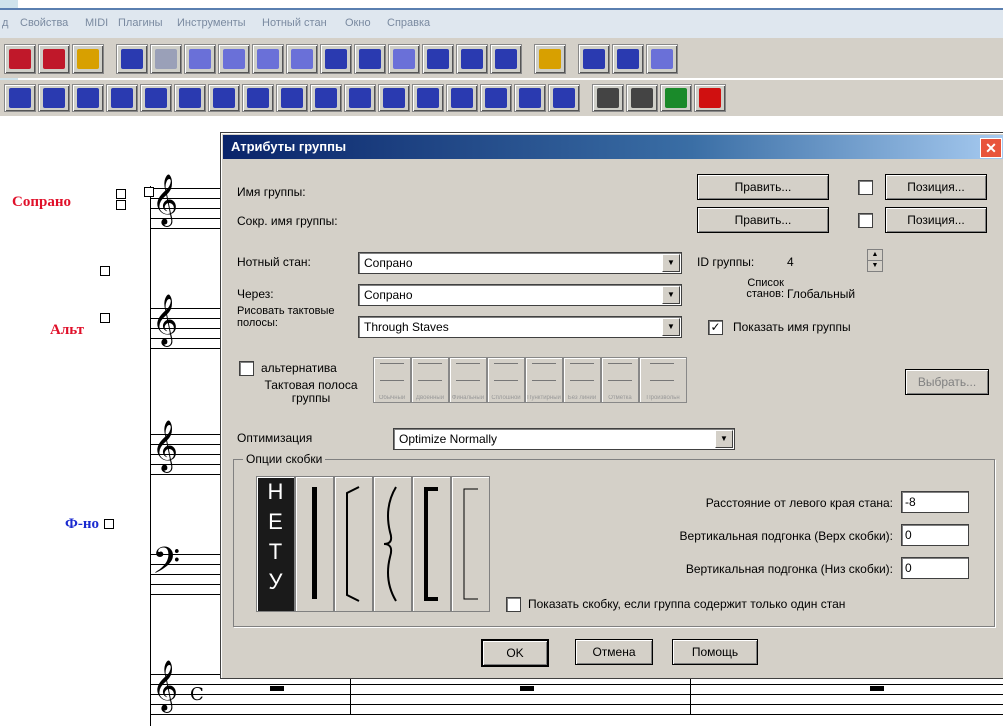 This screenshot has height=726, width=1003. I want to click on next-system-staff, so click(576, 694).